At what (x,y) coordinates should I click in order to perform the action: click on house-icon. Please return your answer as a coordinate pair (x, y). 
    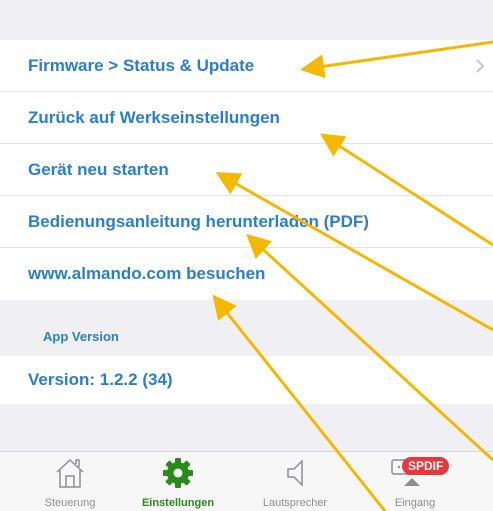
    Looking at the image, I should click on (70, 473).